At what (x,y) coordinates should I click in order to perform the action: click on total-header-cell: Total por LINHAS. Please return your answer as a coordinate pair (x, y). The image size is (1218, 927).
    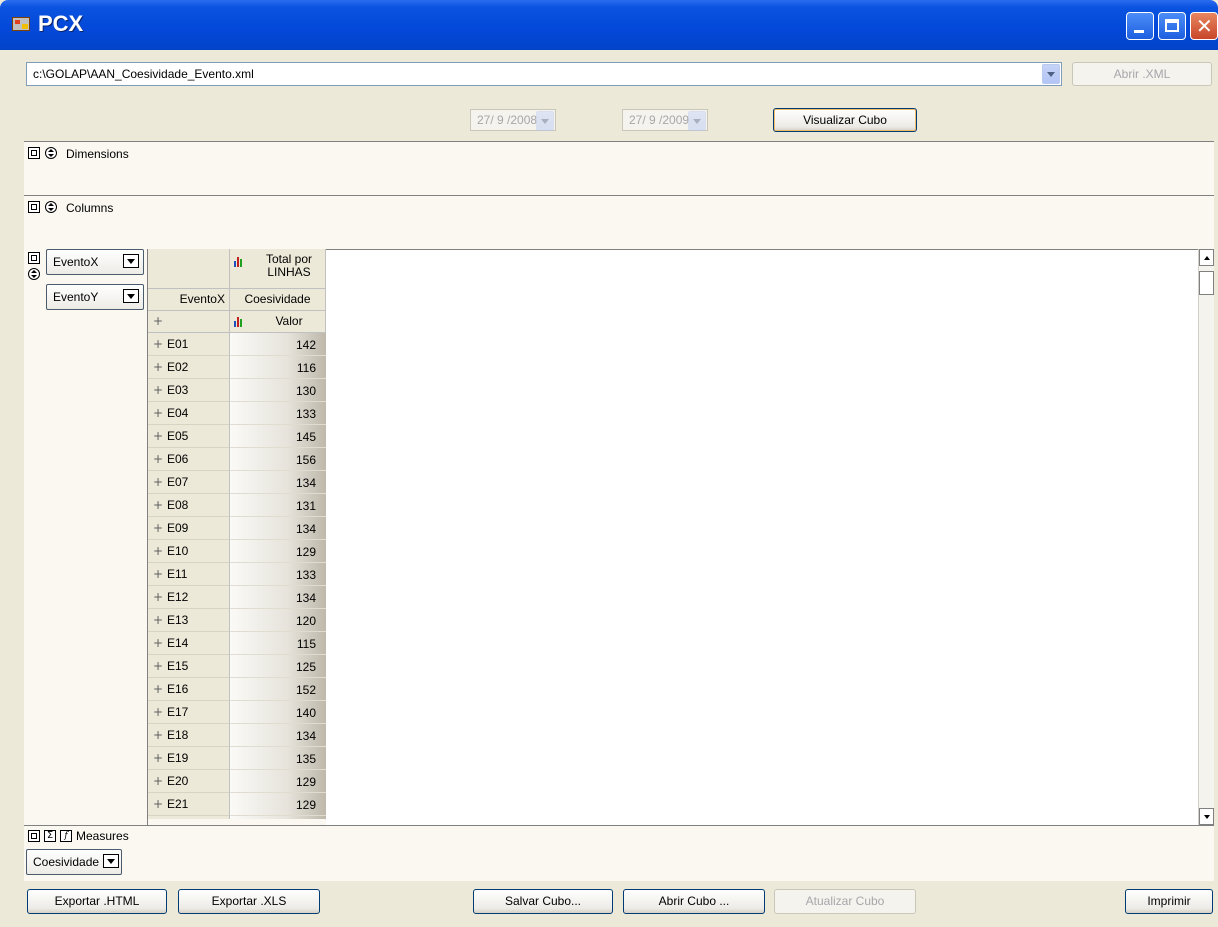
    Looking at the image, I should click on (278, 269).